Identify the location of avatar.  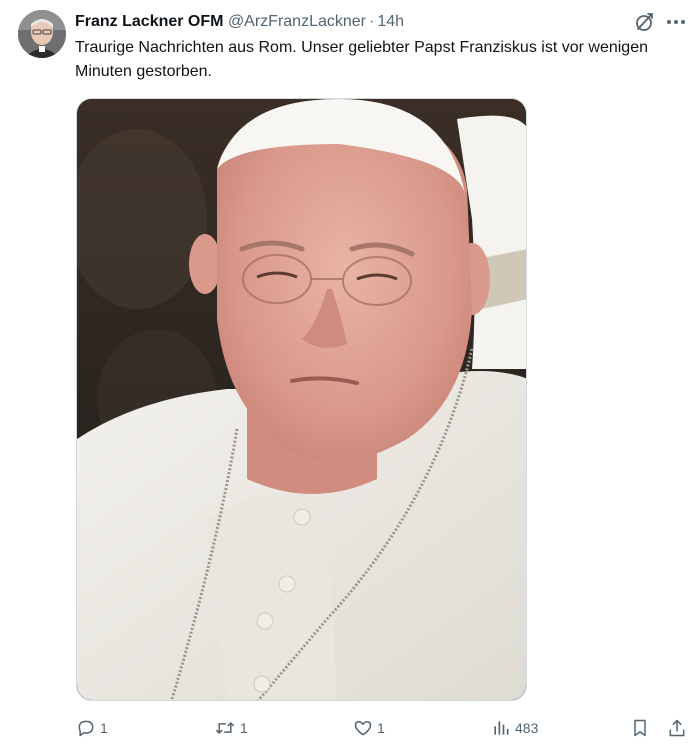
(42, 34).